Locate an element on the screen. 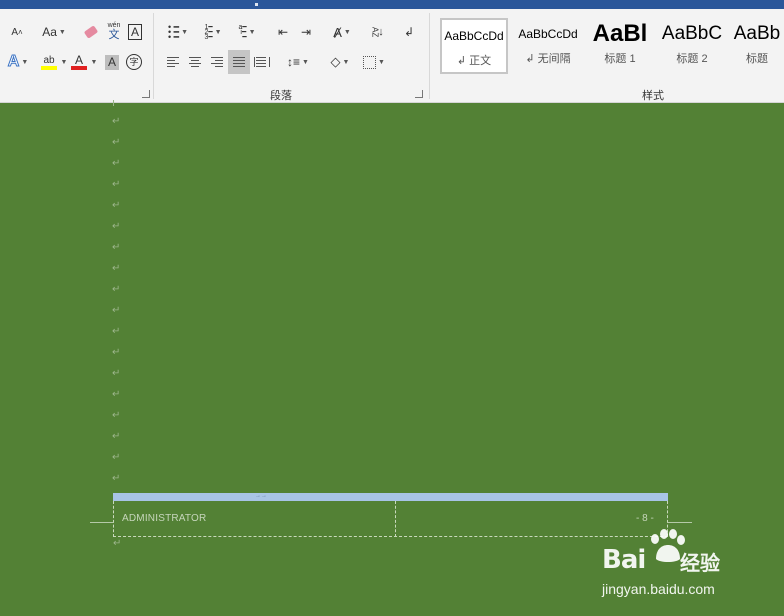 The image size is (784, 616). sort-arrow-icon: ↓ is located at coordinates (381, 32).